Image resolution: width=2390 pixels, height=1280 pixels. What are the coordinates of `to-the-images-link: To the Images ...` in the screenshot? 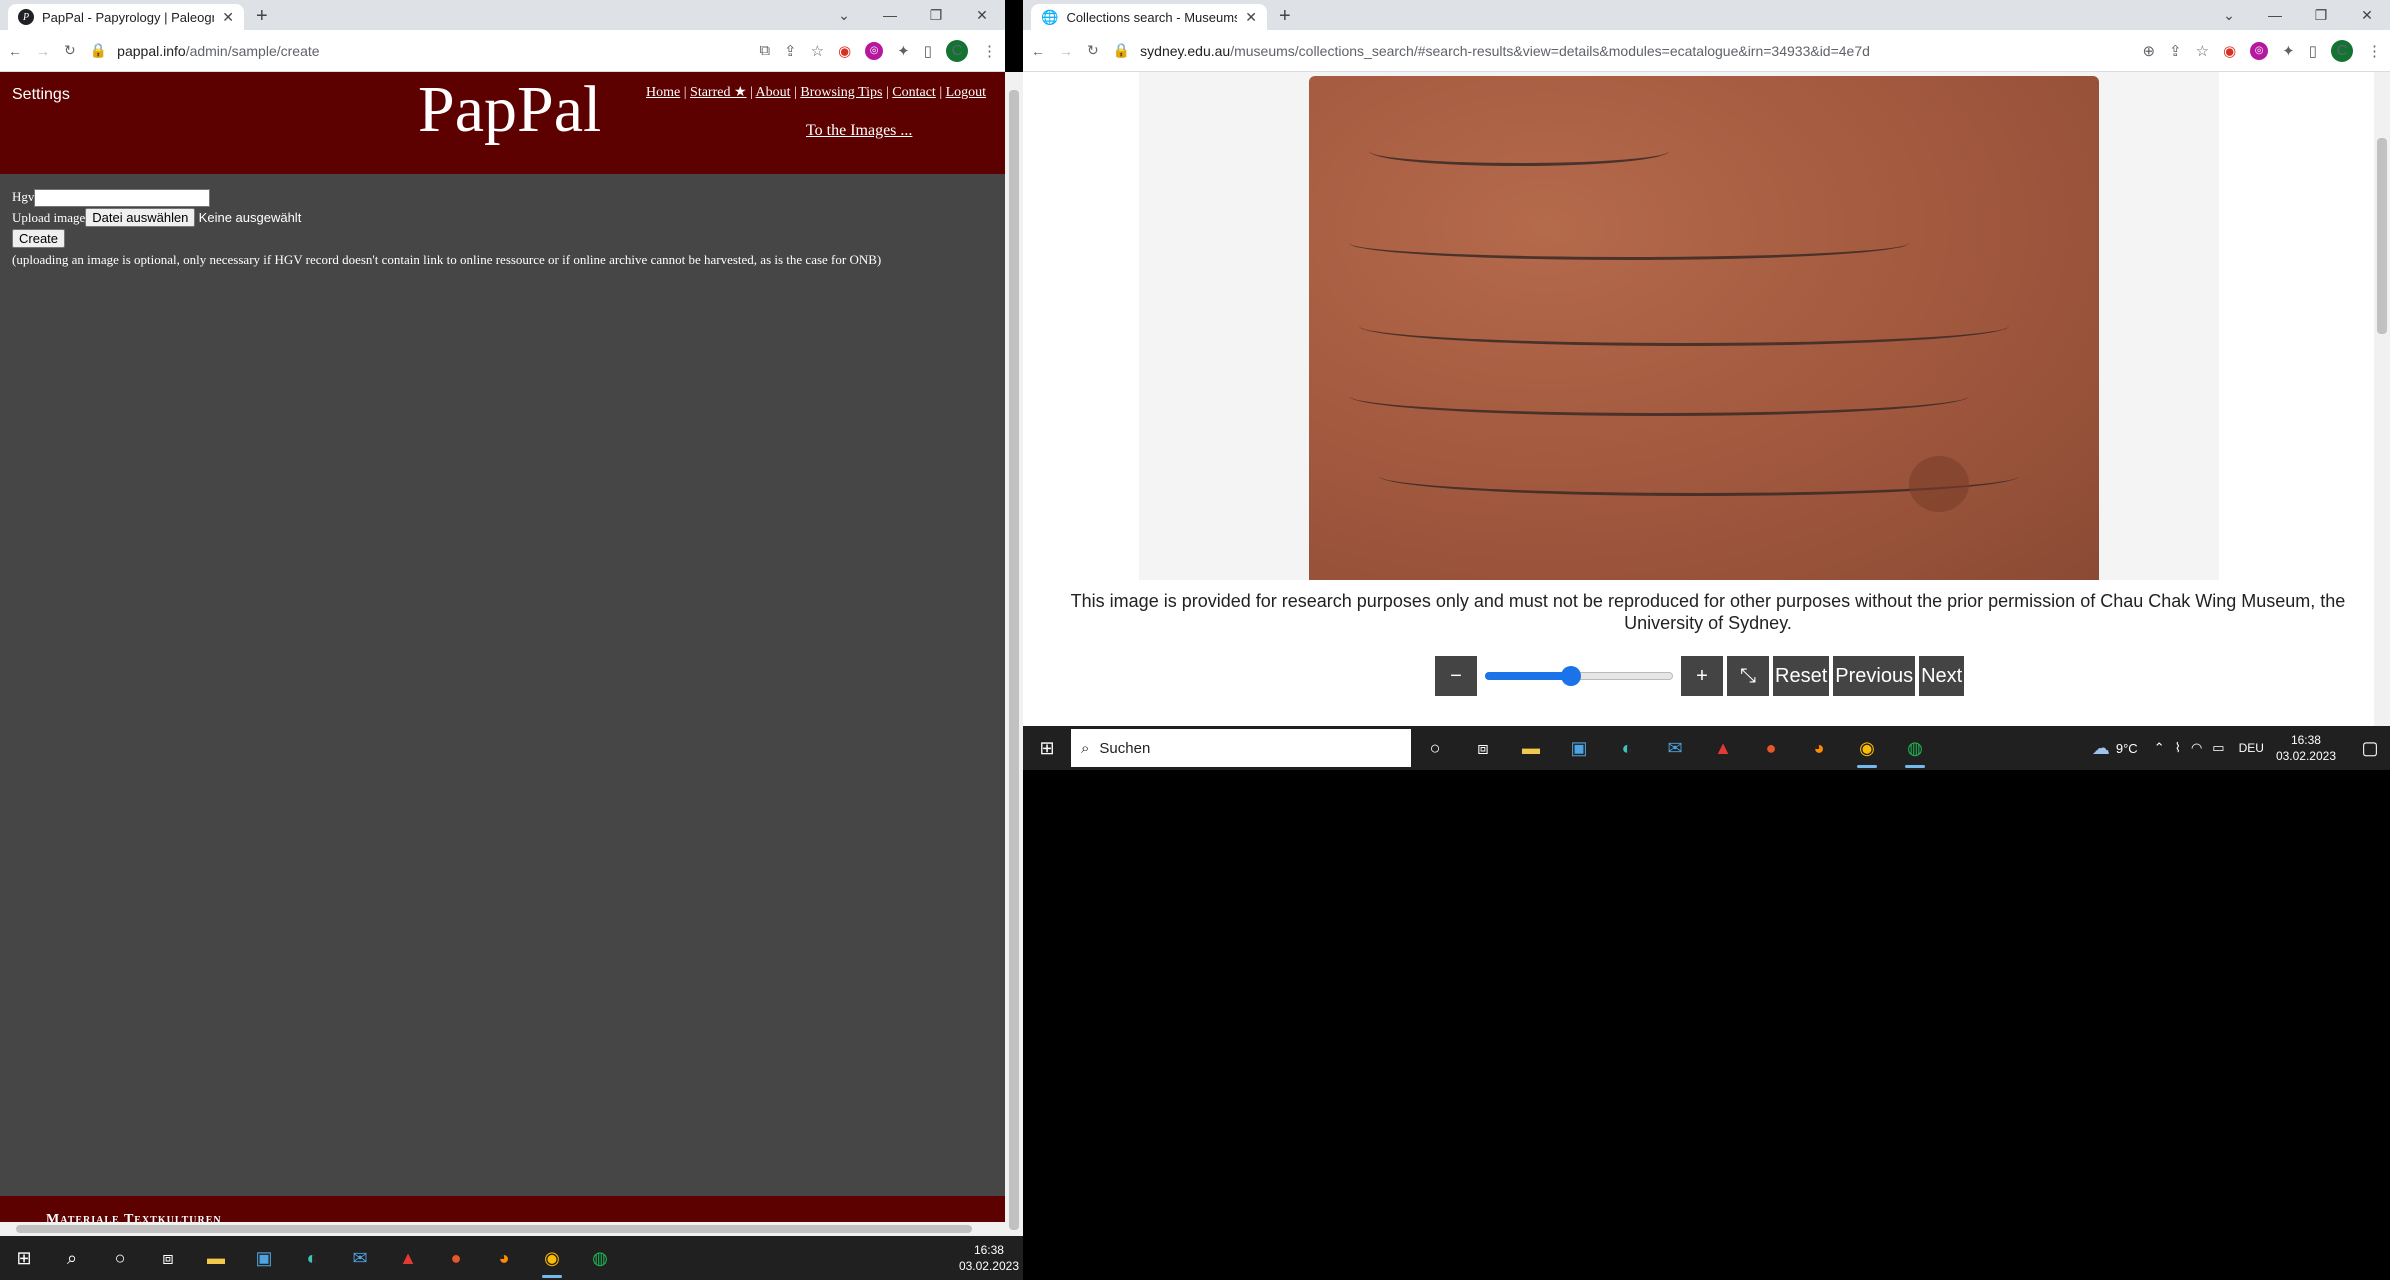 It's located at (859, 131).